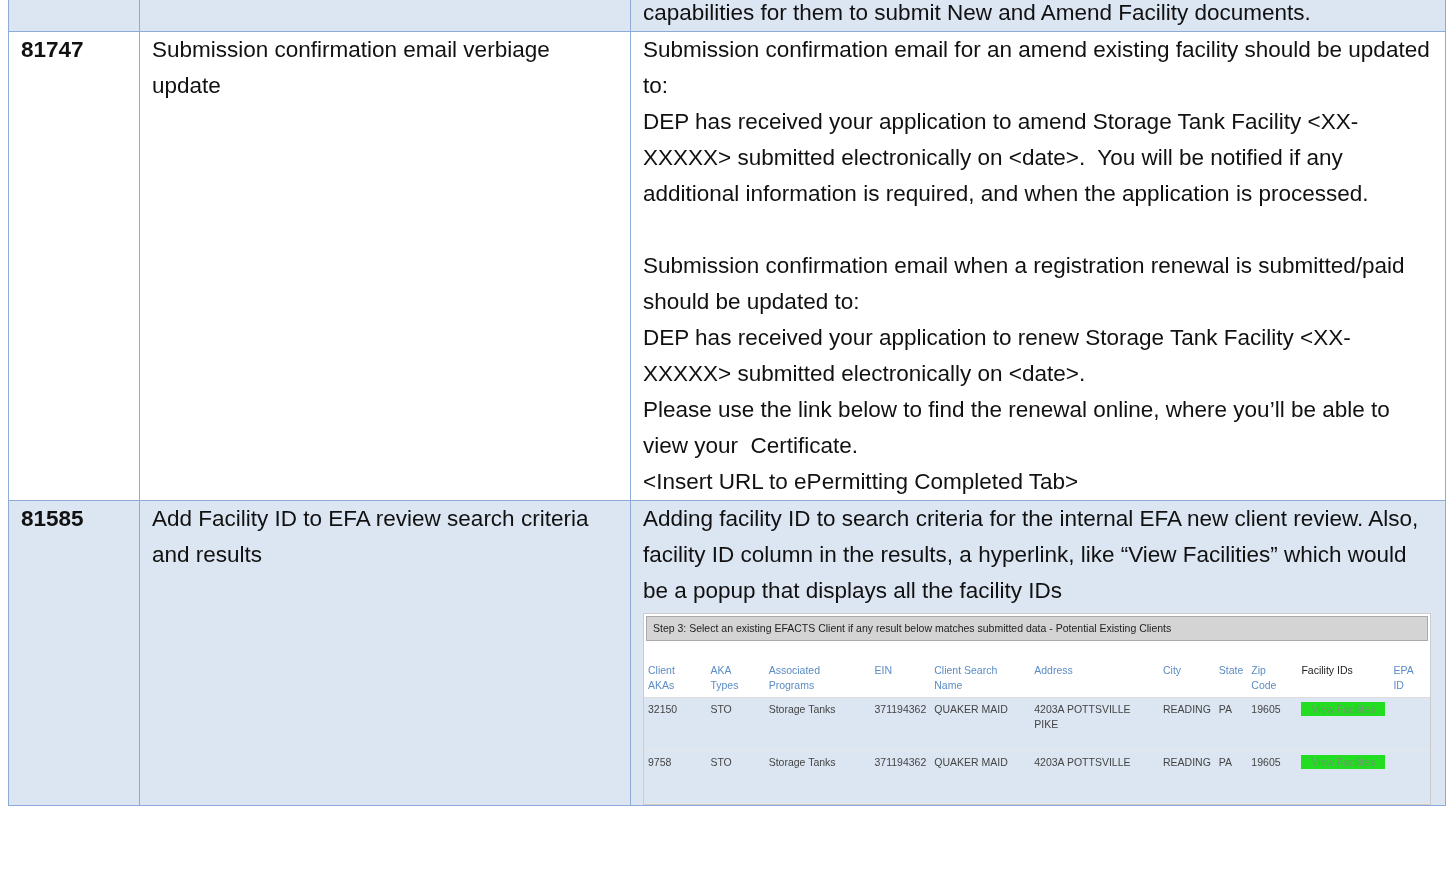 This screenshot has height=878, width=1449. What do you see at coordinates (1024, 284) in the screenshot?
I see `description-text: Submission confirmation email when a registration renewal is submitted/paid should be updated to:` at bounding box center [1024, 284].